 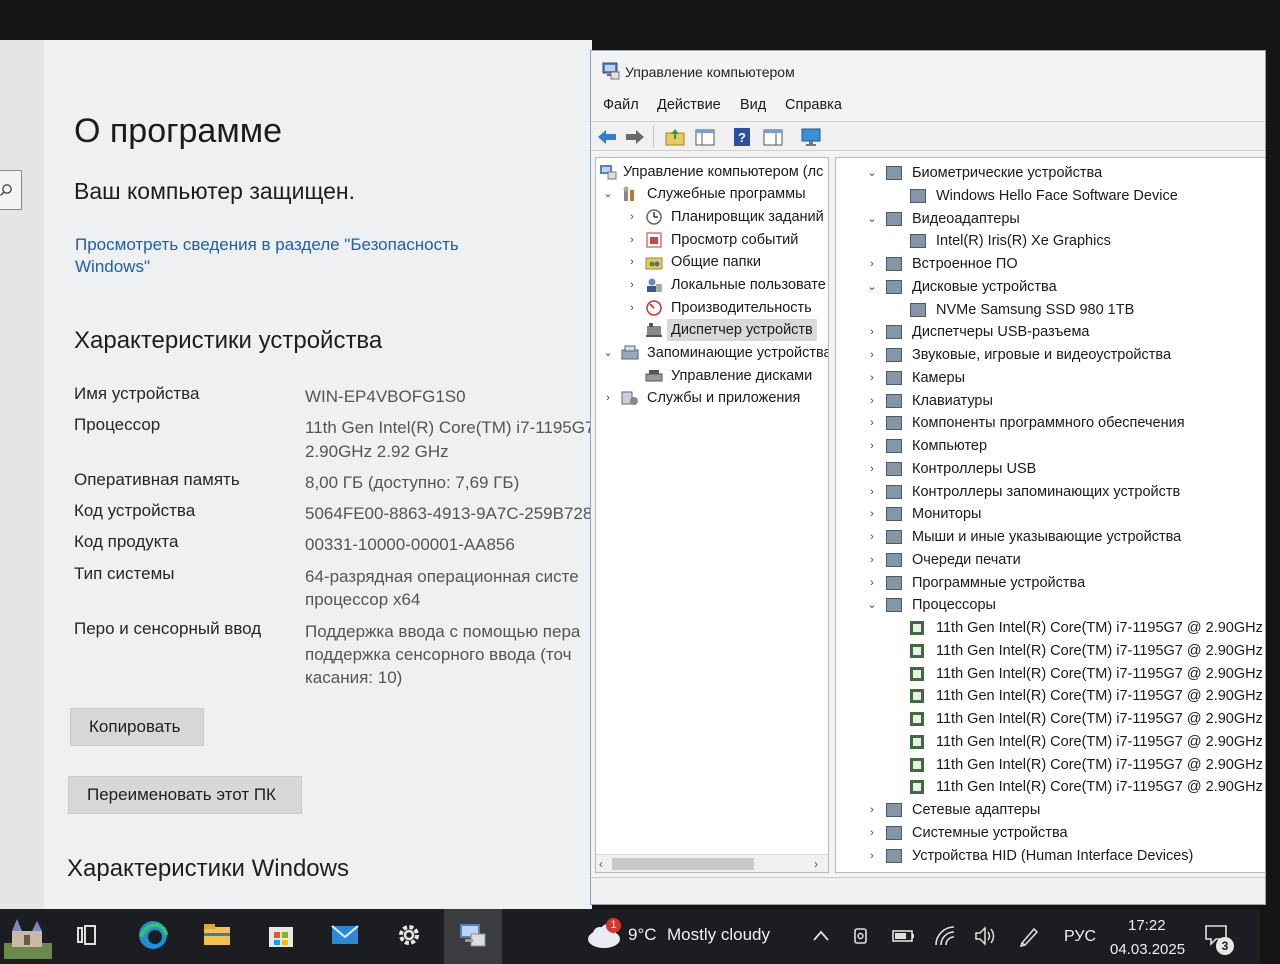 I want to click on device-category: › Встроенное ПО, so click(x=1050, y=264).